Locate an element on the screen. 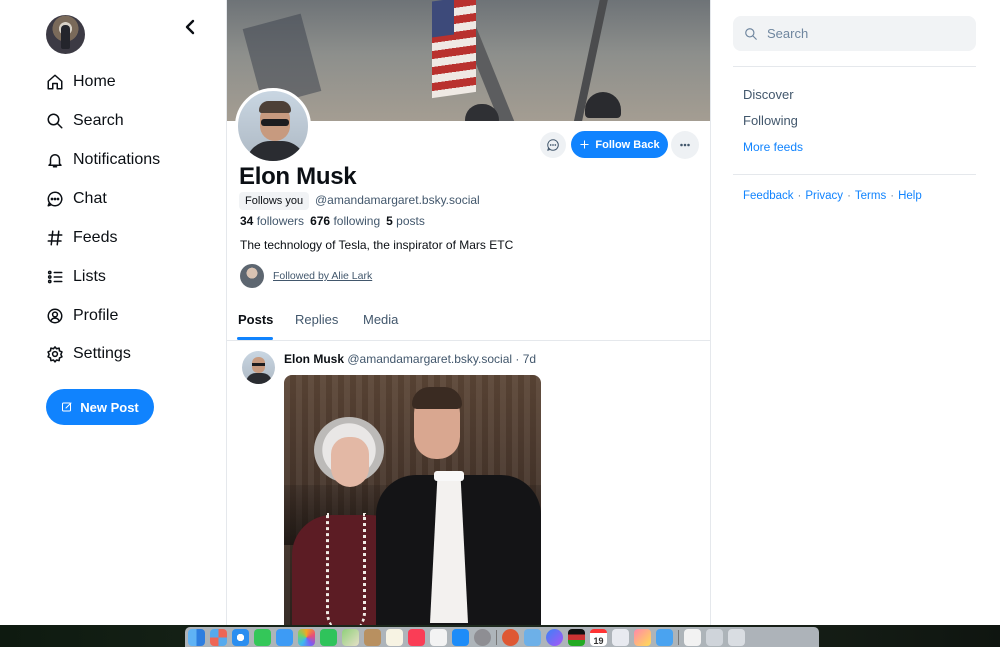  nav-feeds: Feeds is located at coordinates (81, 238).